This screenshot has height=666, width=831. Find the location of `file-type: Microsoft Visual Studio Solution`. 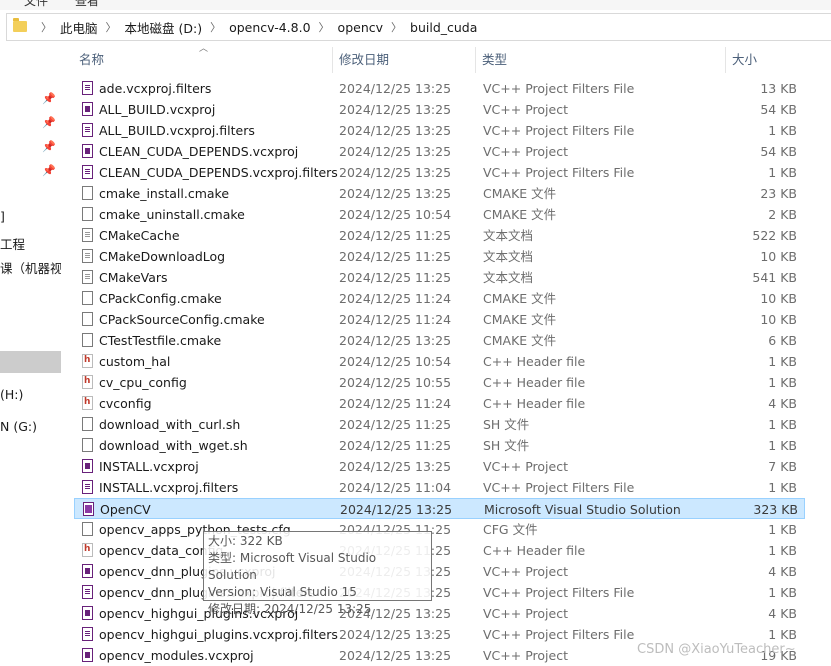

file-type: Microsoft Visual Studio Solution is located at coordinates (582, 509).